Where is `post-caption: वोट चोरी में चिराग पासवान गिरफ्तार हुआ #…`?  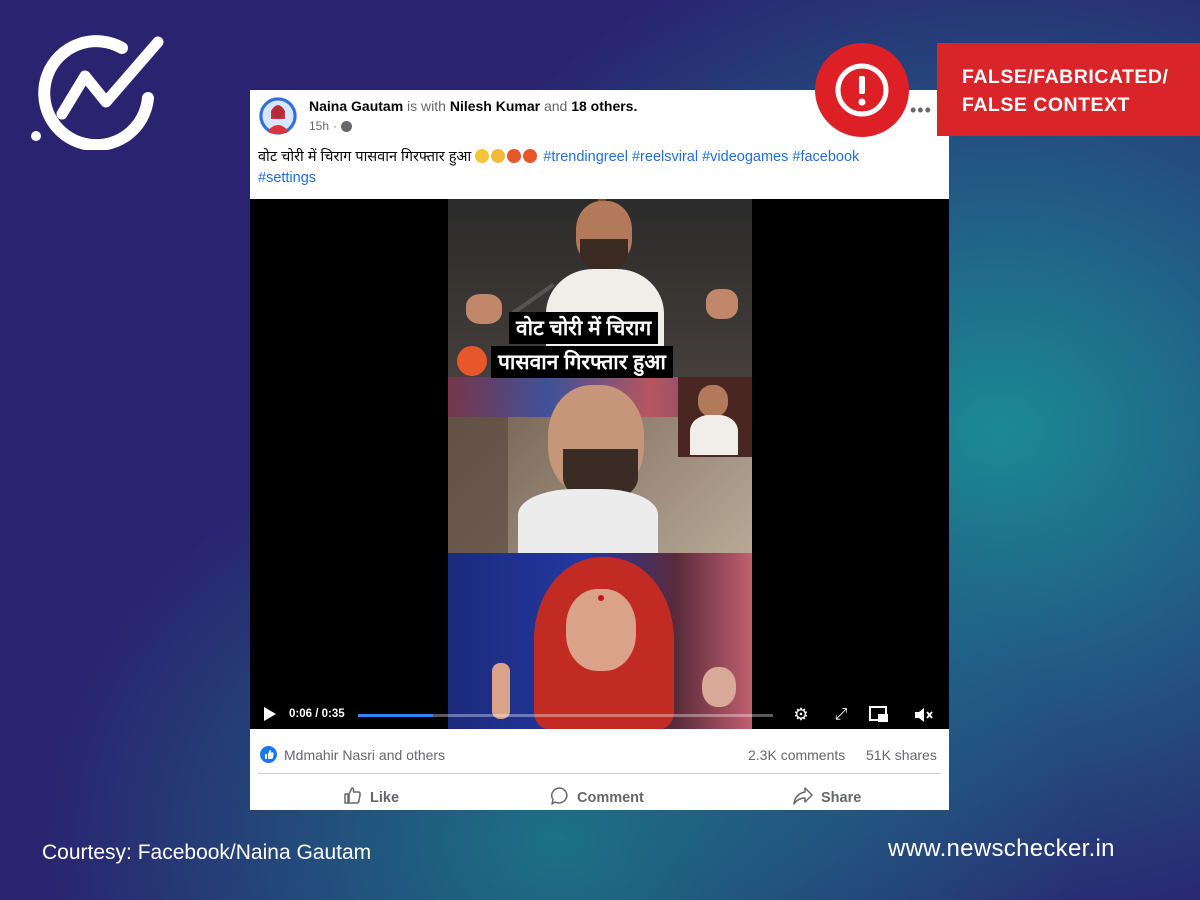 post-caption: वोट चोरी में चिराग पासवान गिरफ्तार हुआ #… is located at coordinates (603, 168).